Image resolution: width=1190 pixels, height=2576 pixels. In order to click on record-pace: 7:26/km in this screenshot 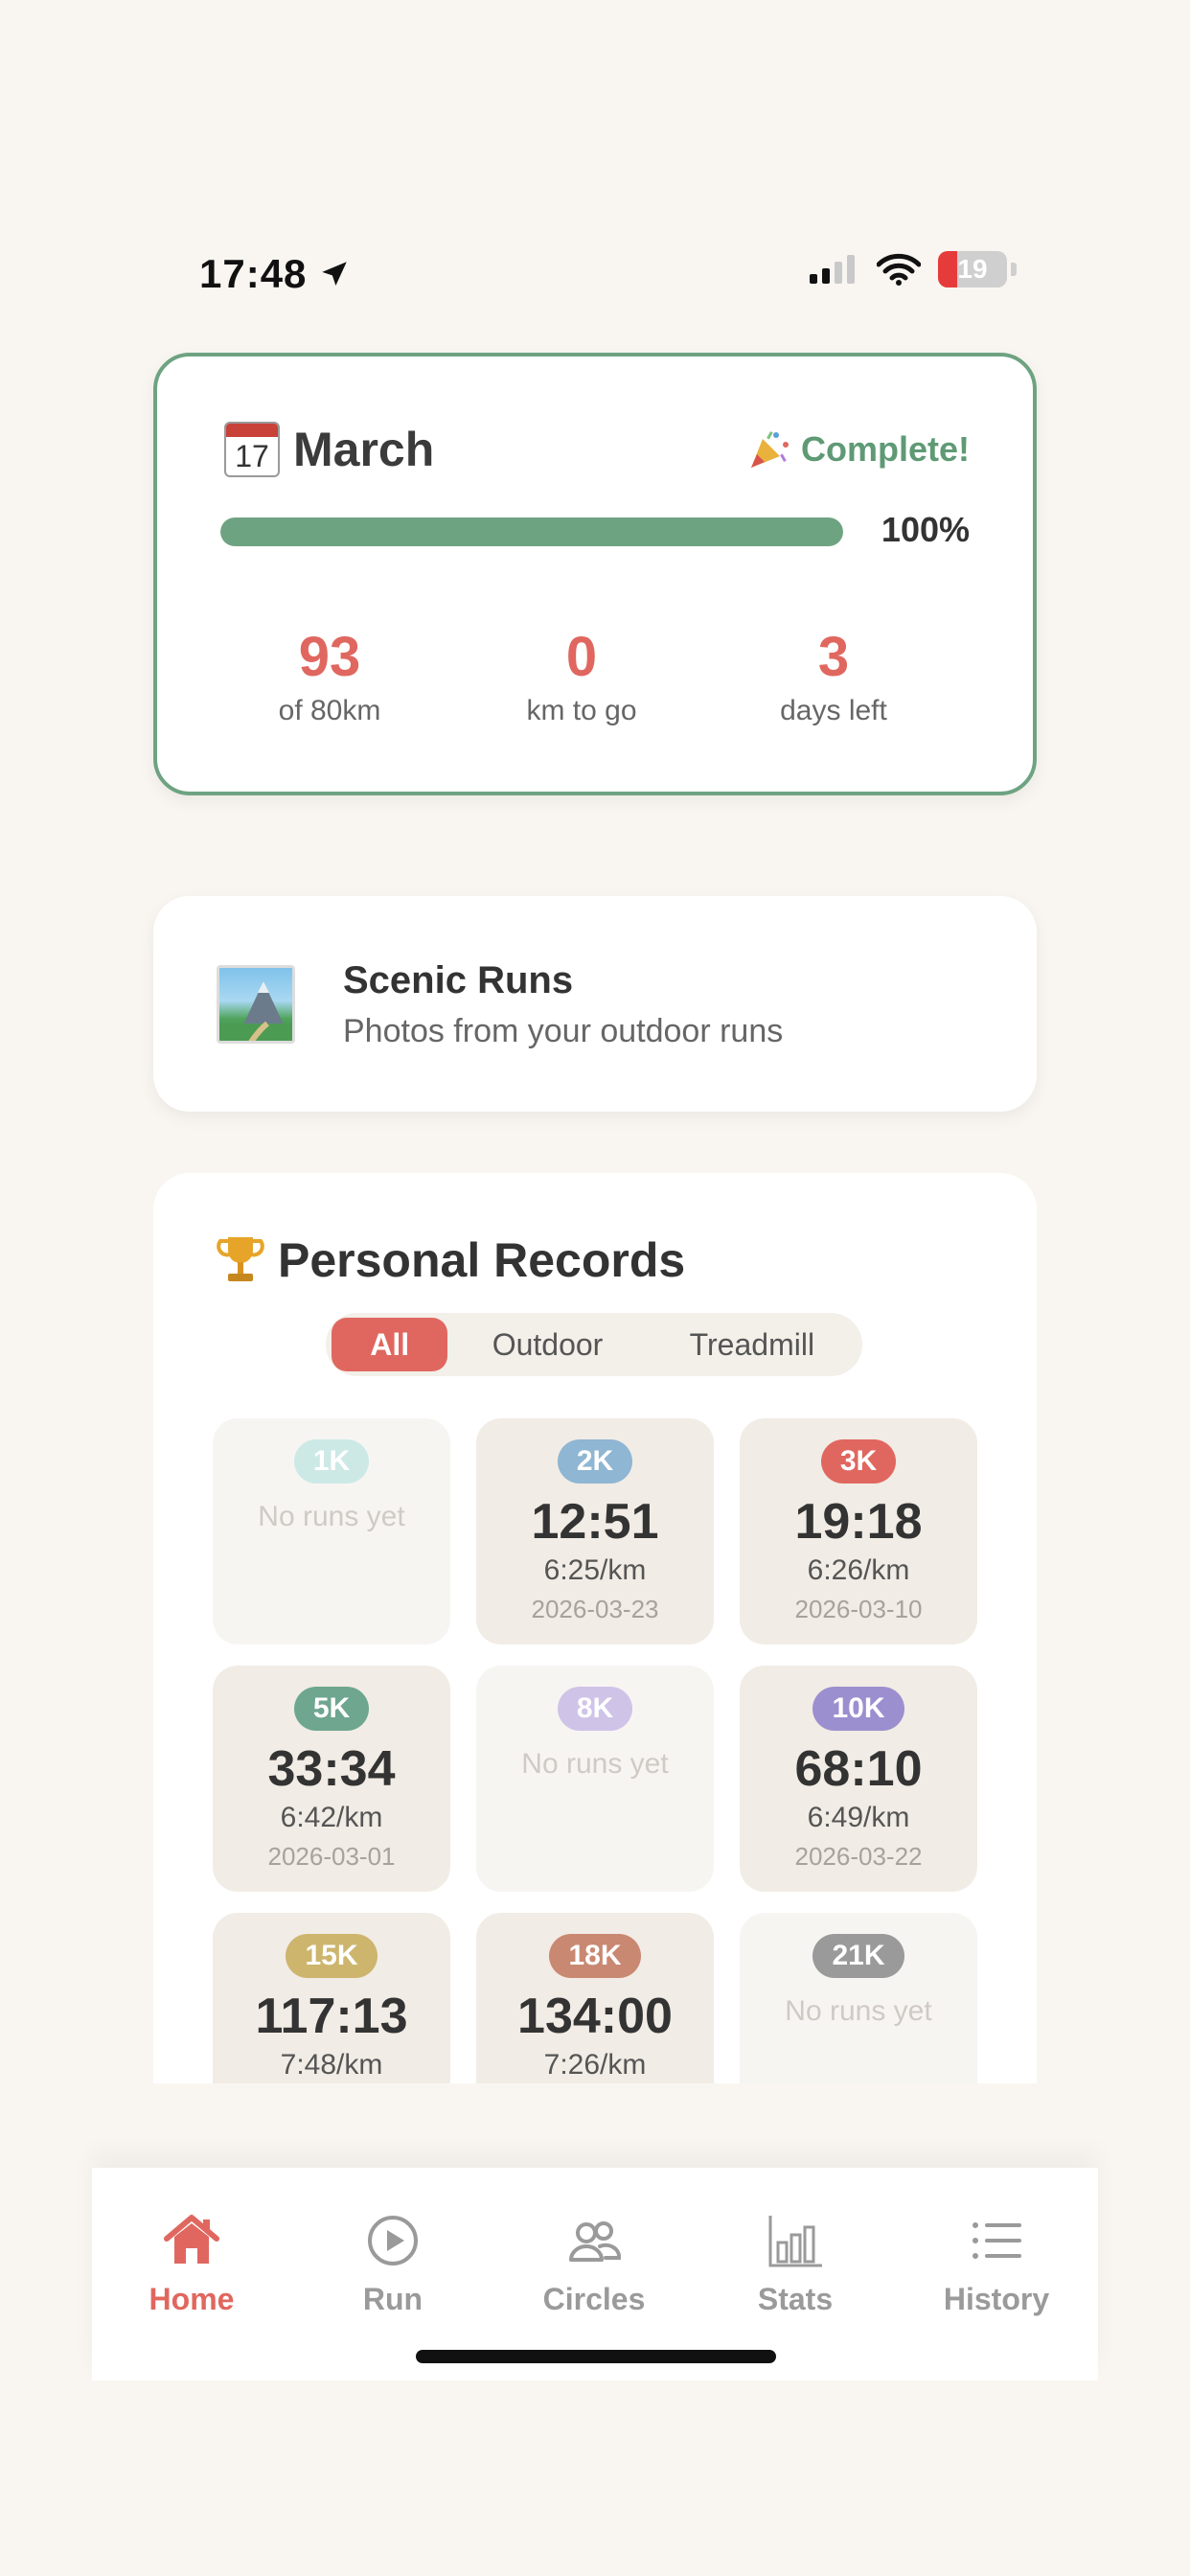, I will do `click(595, 2065)`.